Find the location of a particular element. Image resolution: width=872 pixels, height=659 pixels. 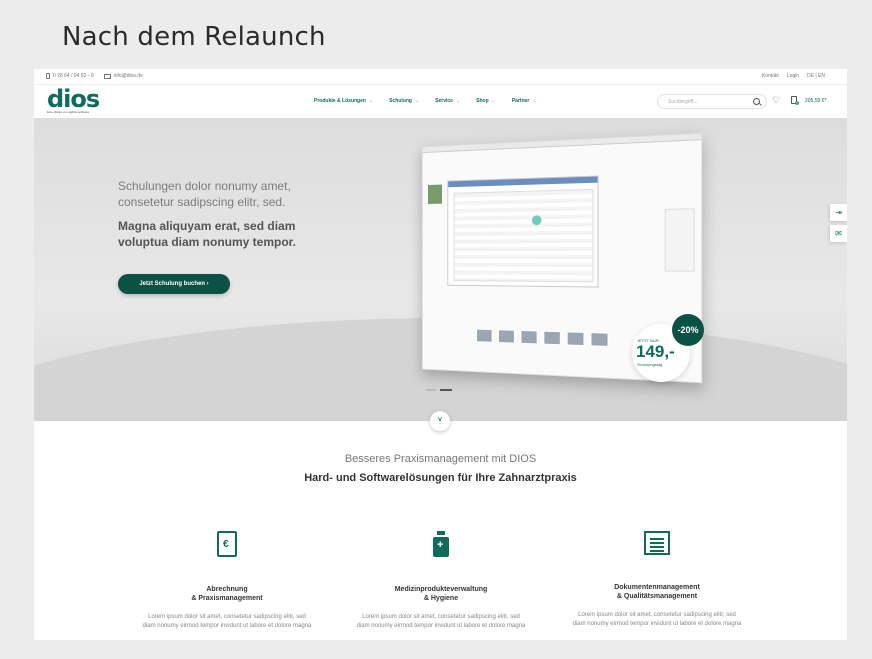

nav-item-produkte: Produkte & Lösungen ⌄ is located at coordinates (343, 101).